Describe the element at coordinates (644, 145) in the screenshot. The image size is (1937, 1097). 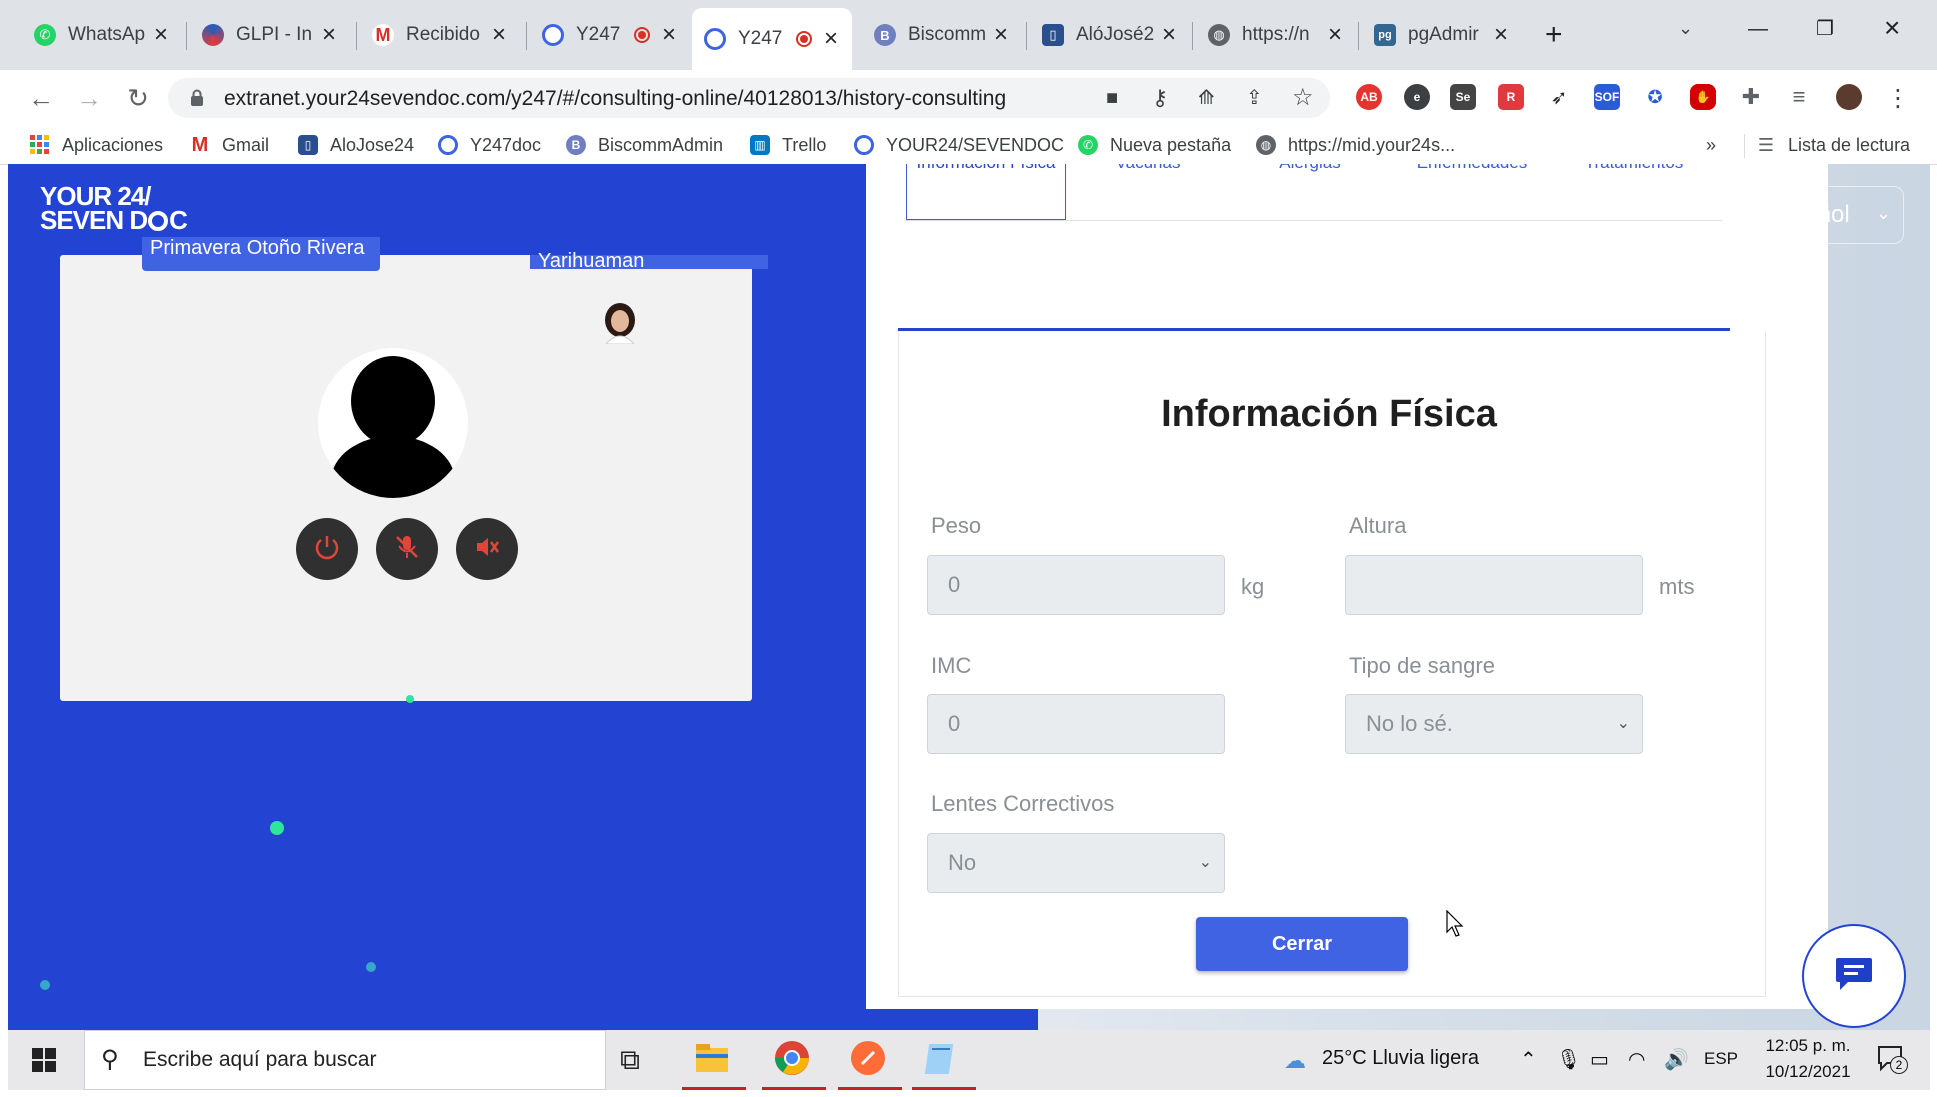
I see `bookmark-biscommadmin: B BiscommAdmin` at that location.